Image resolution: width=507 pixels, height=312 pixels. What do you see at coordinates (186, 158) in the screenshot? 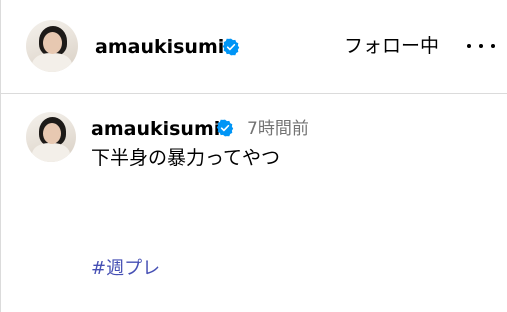
I see `post-caption: 下半身の暴力ってやつ` at bounding box center [186, 158].